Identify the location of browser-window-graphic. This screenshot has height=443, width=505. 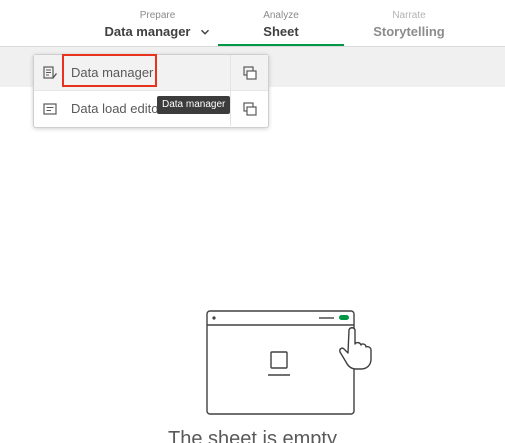
(280, 362).